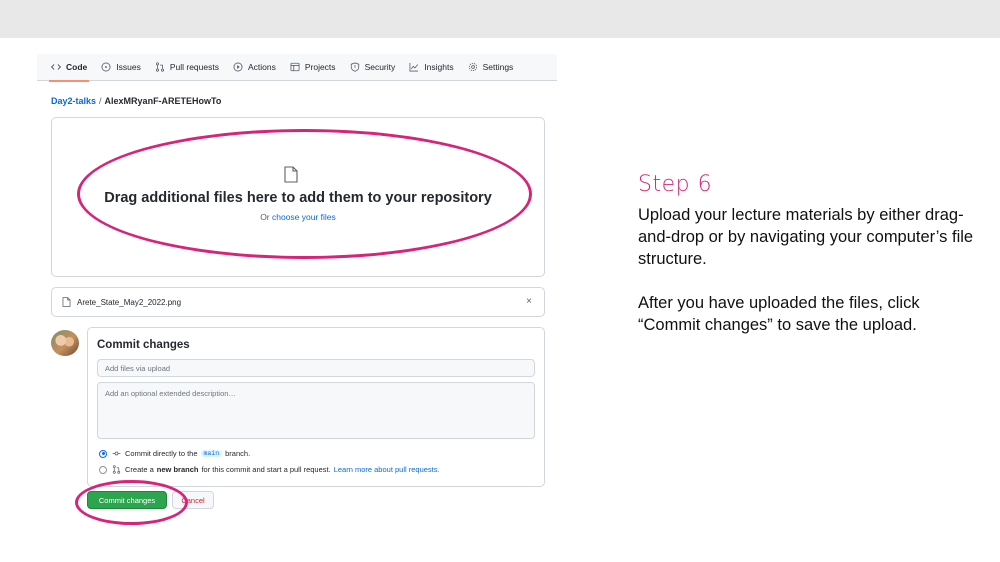  I want to click on commit-description-input, so click(316, 410).